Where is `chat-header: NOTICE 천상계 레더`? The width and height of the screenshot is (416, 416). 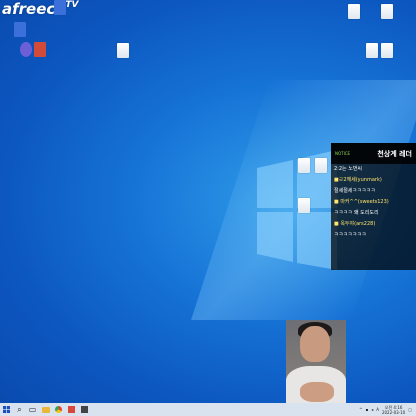
chat-header: NOTICE 천상계 레더 is located at coordinates (373, 153).